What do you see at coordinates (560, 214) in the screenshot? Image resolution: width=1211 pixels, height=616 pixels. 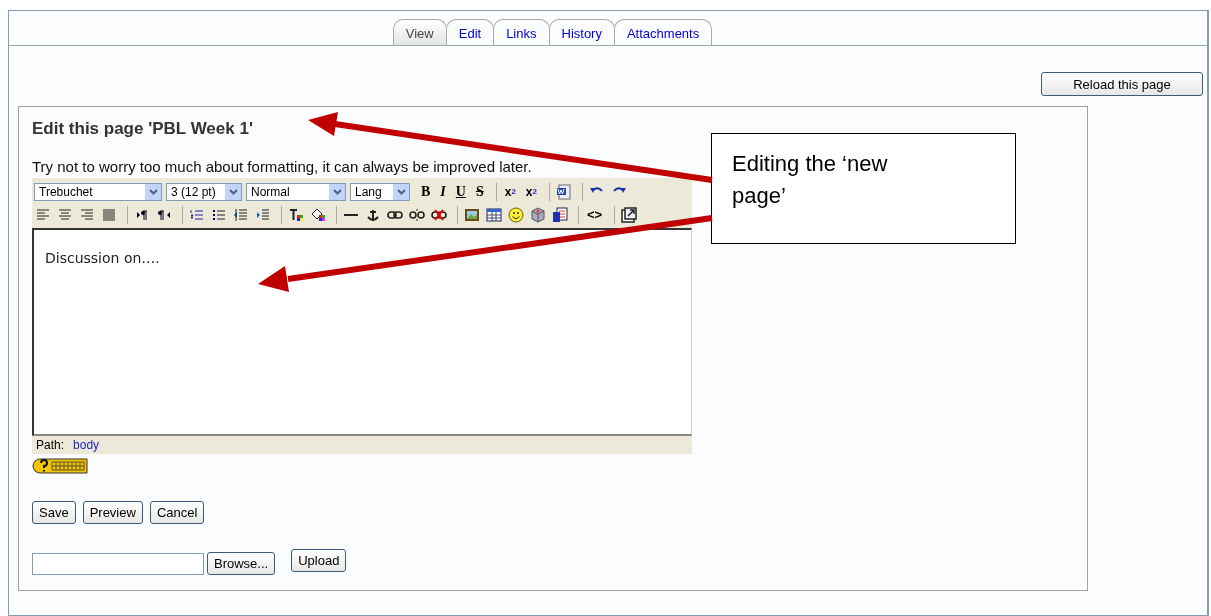 I see `document-icon` at bounding box center [560, 214].